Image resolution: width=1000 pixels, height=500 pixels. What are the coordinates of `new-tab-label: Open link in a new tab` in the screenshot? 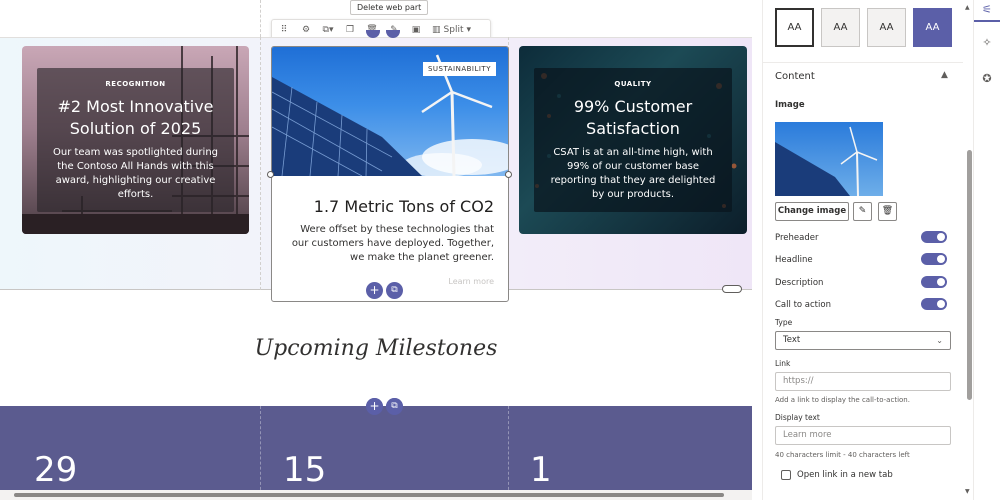 It's located at (845, 475).